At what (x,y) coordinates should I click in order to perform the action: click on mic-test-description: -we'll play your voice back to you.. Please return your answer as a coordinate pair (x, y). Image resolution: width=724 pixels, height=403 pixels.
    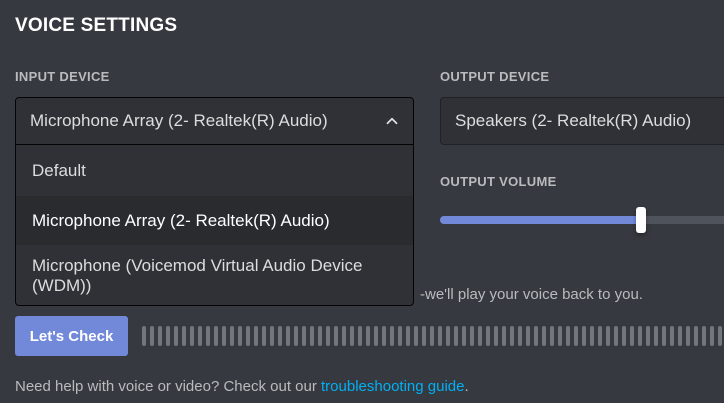
    Looking at the image, I should click on (531, 294).